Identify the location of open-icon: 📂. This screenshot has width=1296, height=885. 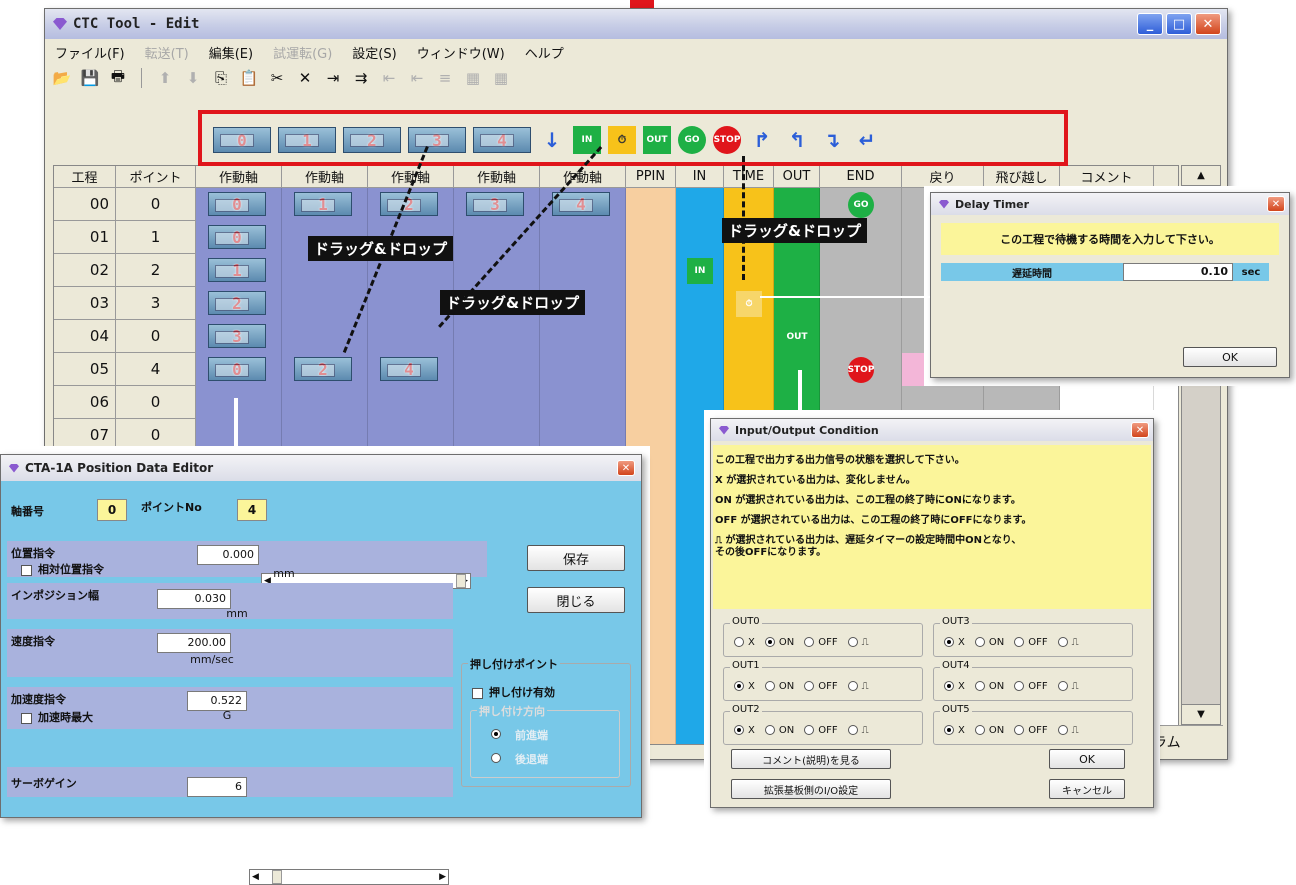
(62, 78).